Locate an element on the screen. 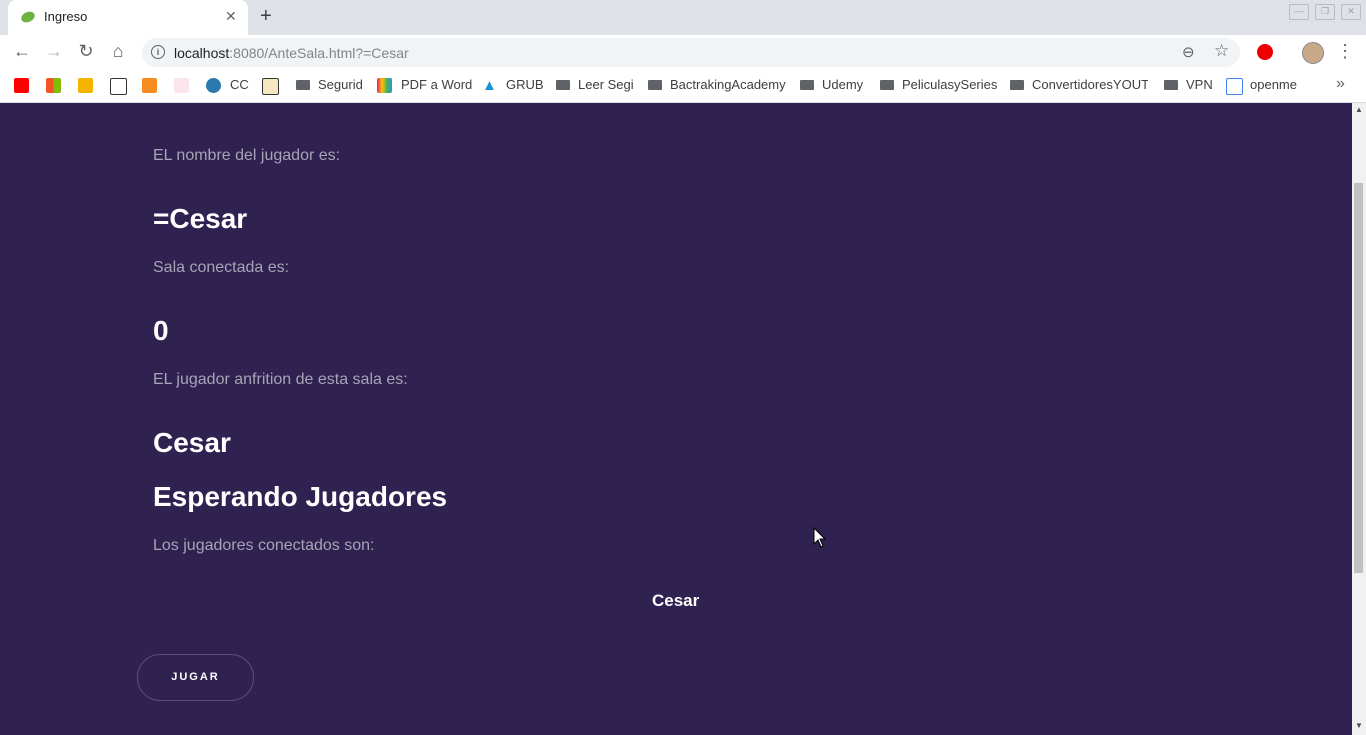 Image resolution: width=1366 pixels, height=735 pixels. bookmark-pdf-a-word: PDF a Word is located at coordinates (436, 84).